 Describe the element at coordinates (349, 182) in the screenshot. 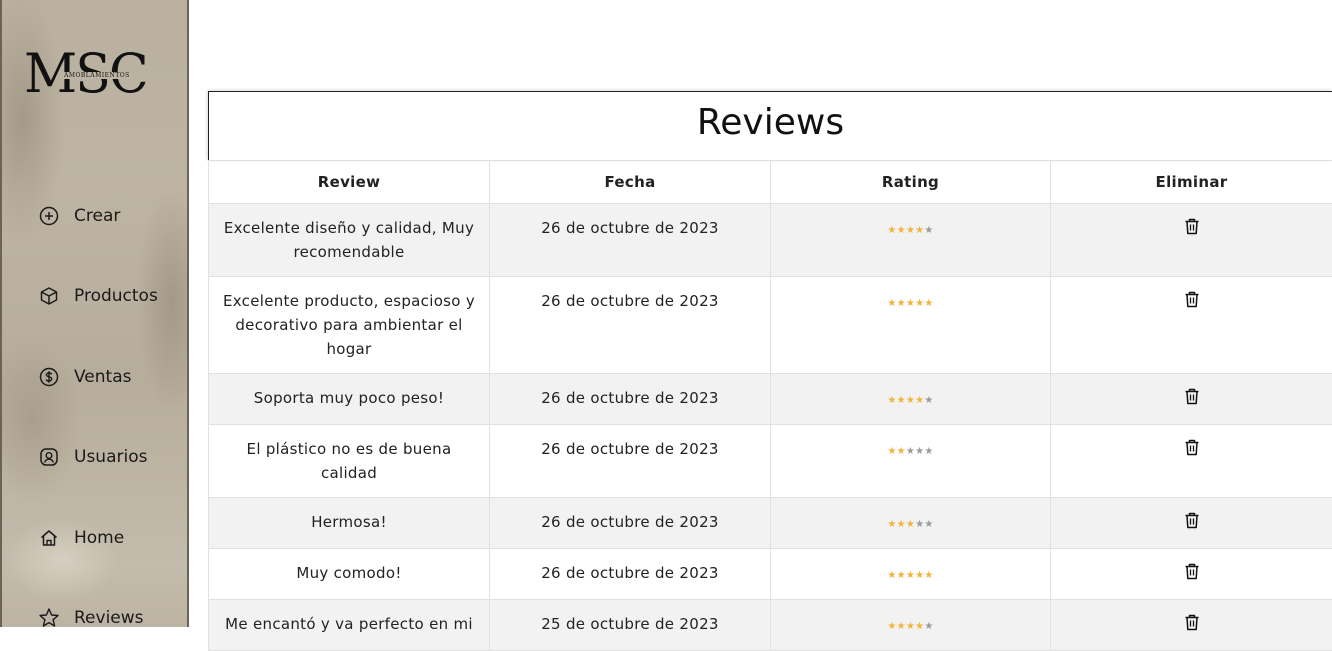

I see `column-header-review: Review` at that location.